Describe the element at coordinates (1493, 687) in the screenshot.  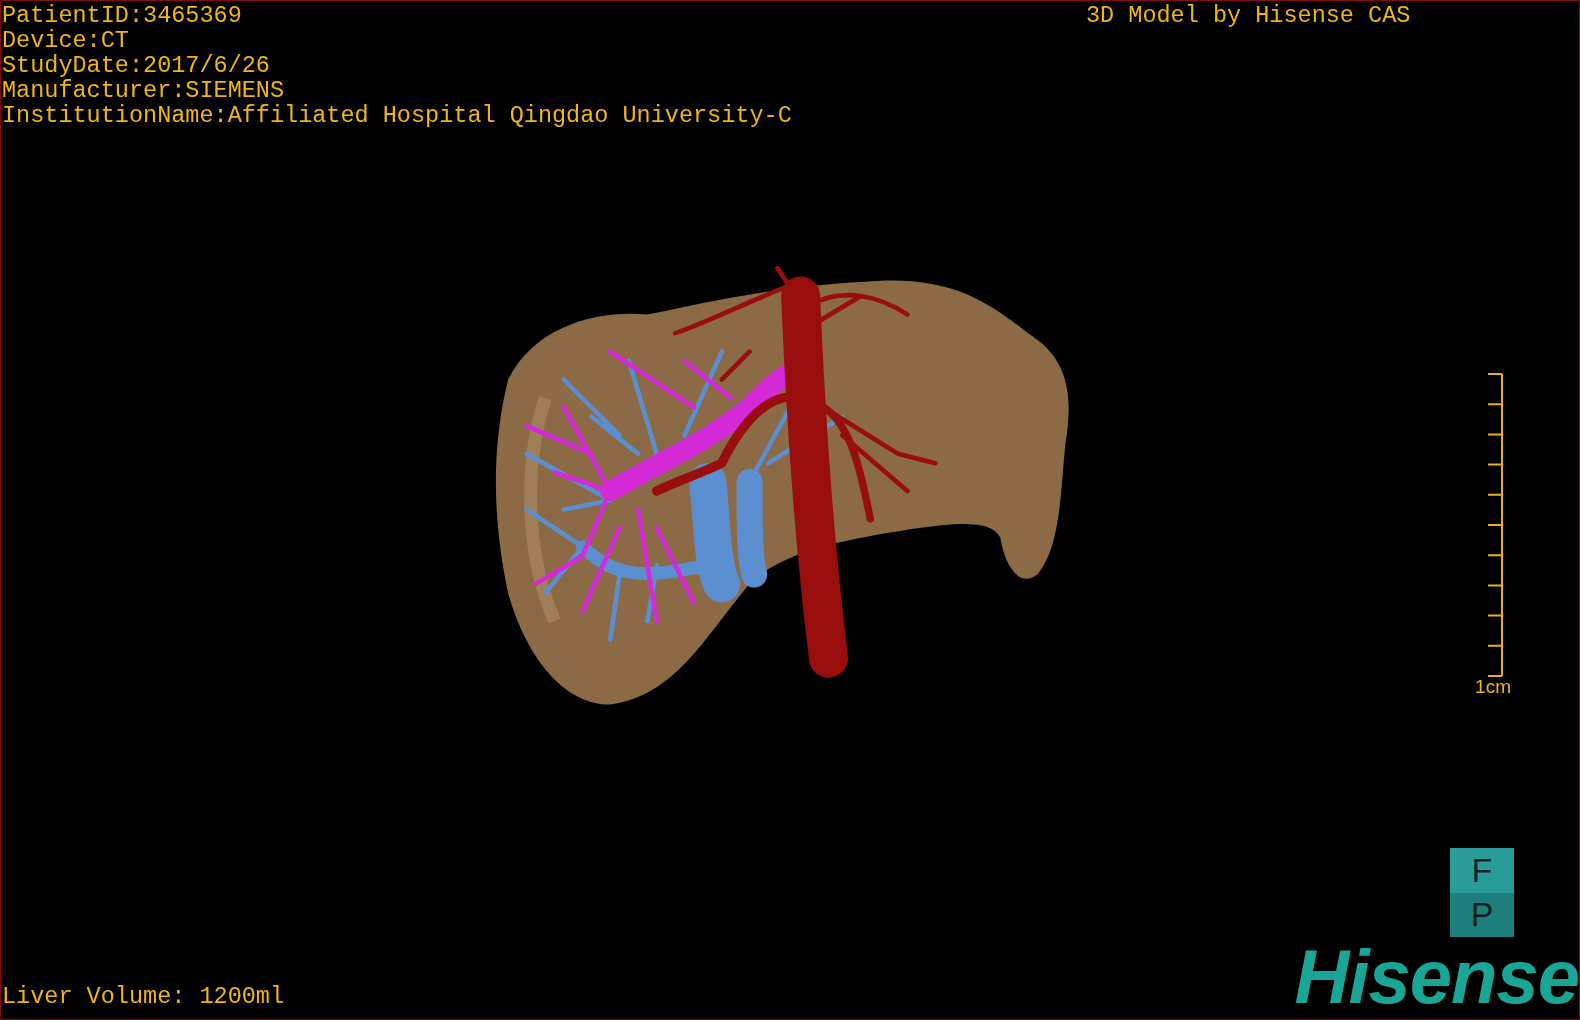
I see `scale-label: 1cm` at that location.